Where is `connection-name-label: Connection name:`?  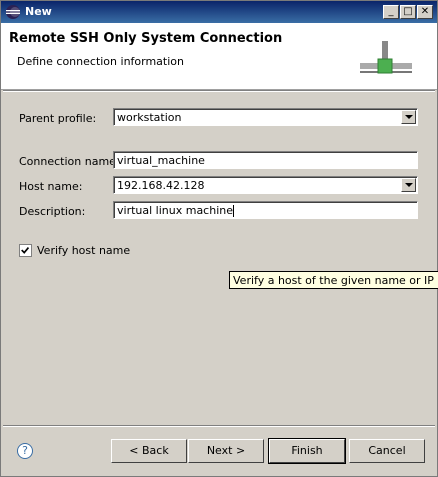 connection-name-label: Connection name: is located at coordinates (69, 161).